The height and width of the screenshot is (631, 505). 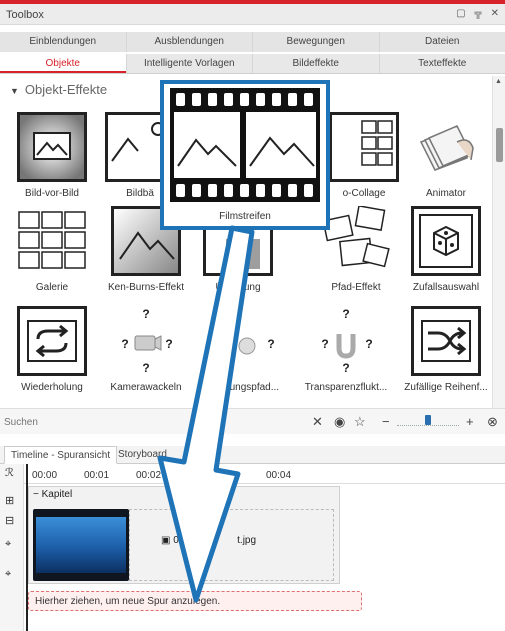 I want to click on photo-collage-icon, so click(x=364, y=147).